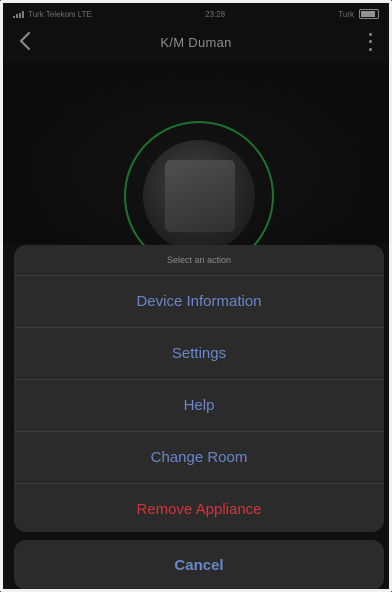  I want to click on action-sheet-title: Select an action, so click(199, 260).